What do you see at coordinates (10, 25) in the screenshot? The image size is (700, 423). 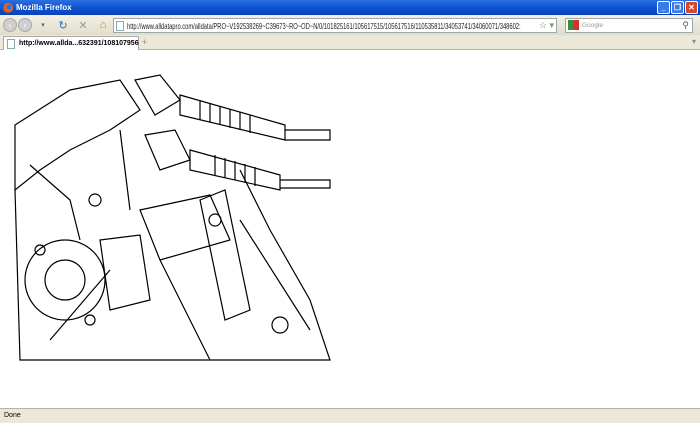 I see `back-button: ‹` at bounding box center [10, 25].